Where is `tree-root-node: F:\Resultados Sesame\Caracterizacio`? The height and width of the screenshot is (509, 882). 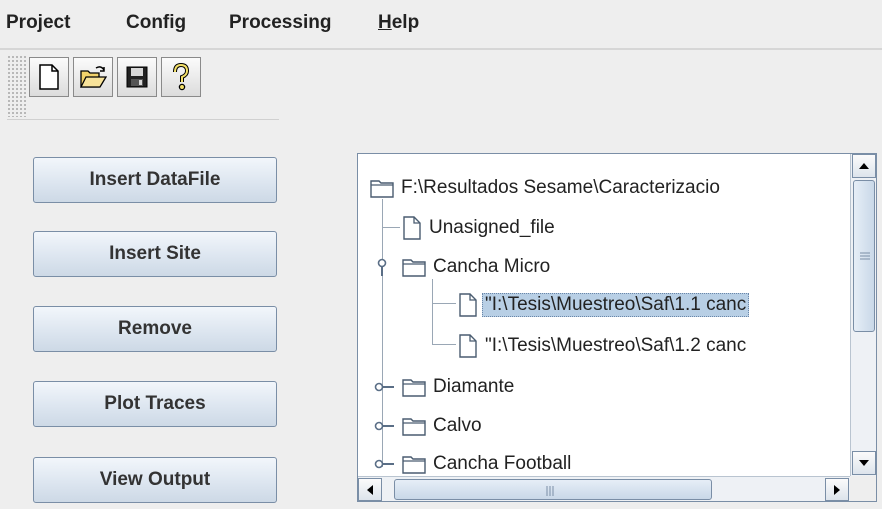
tree-root-node: F:\Resultados Sesame\Caracterizacio is located at coordinates (546, 188).